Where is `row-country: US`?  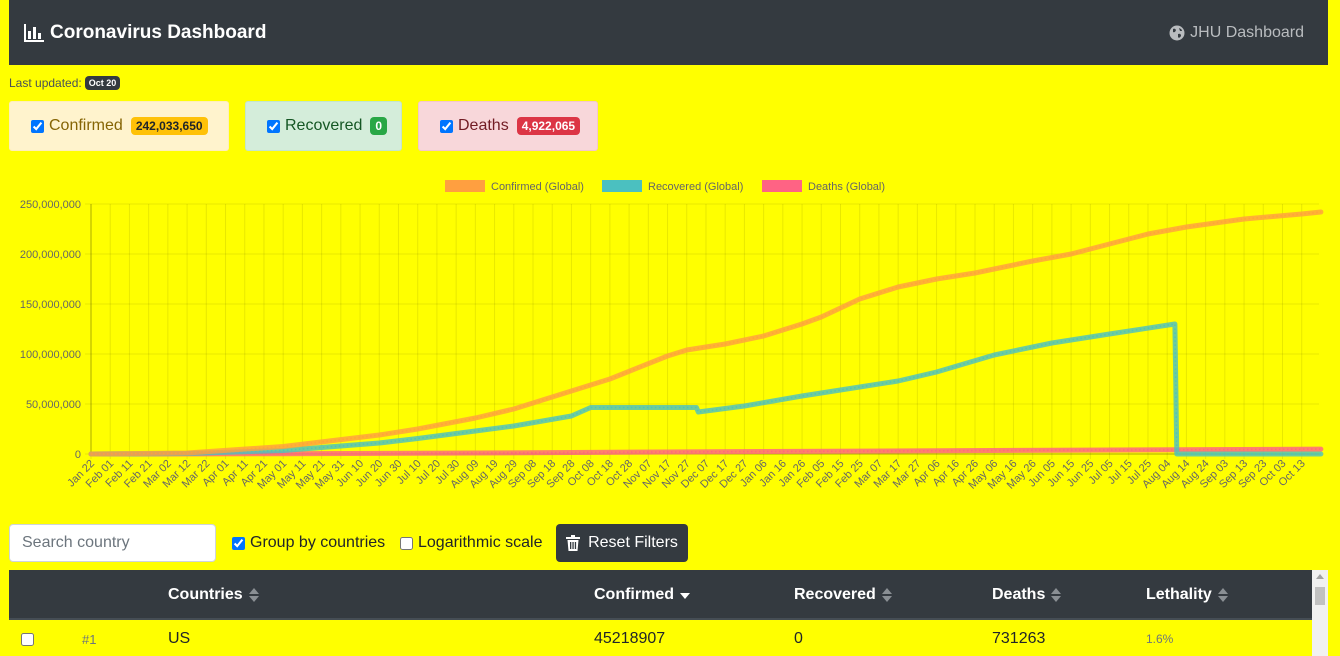
row-country: US is located at coordinates (179, 638).